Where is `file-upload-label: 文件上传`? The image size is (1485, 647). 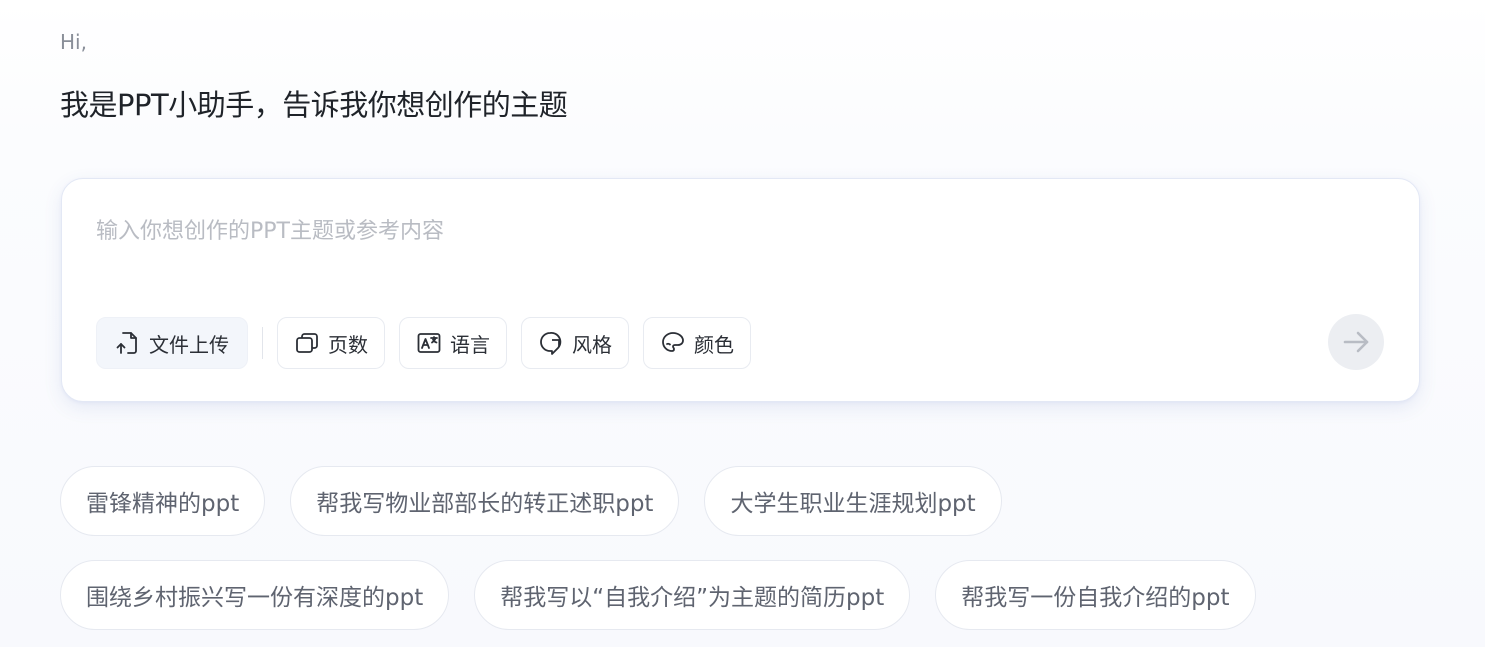 file-upload-label: 文件上传 is located at coordinates (189, 344).